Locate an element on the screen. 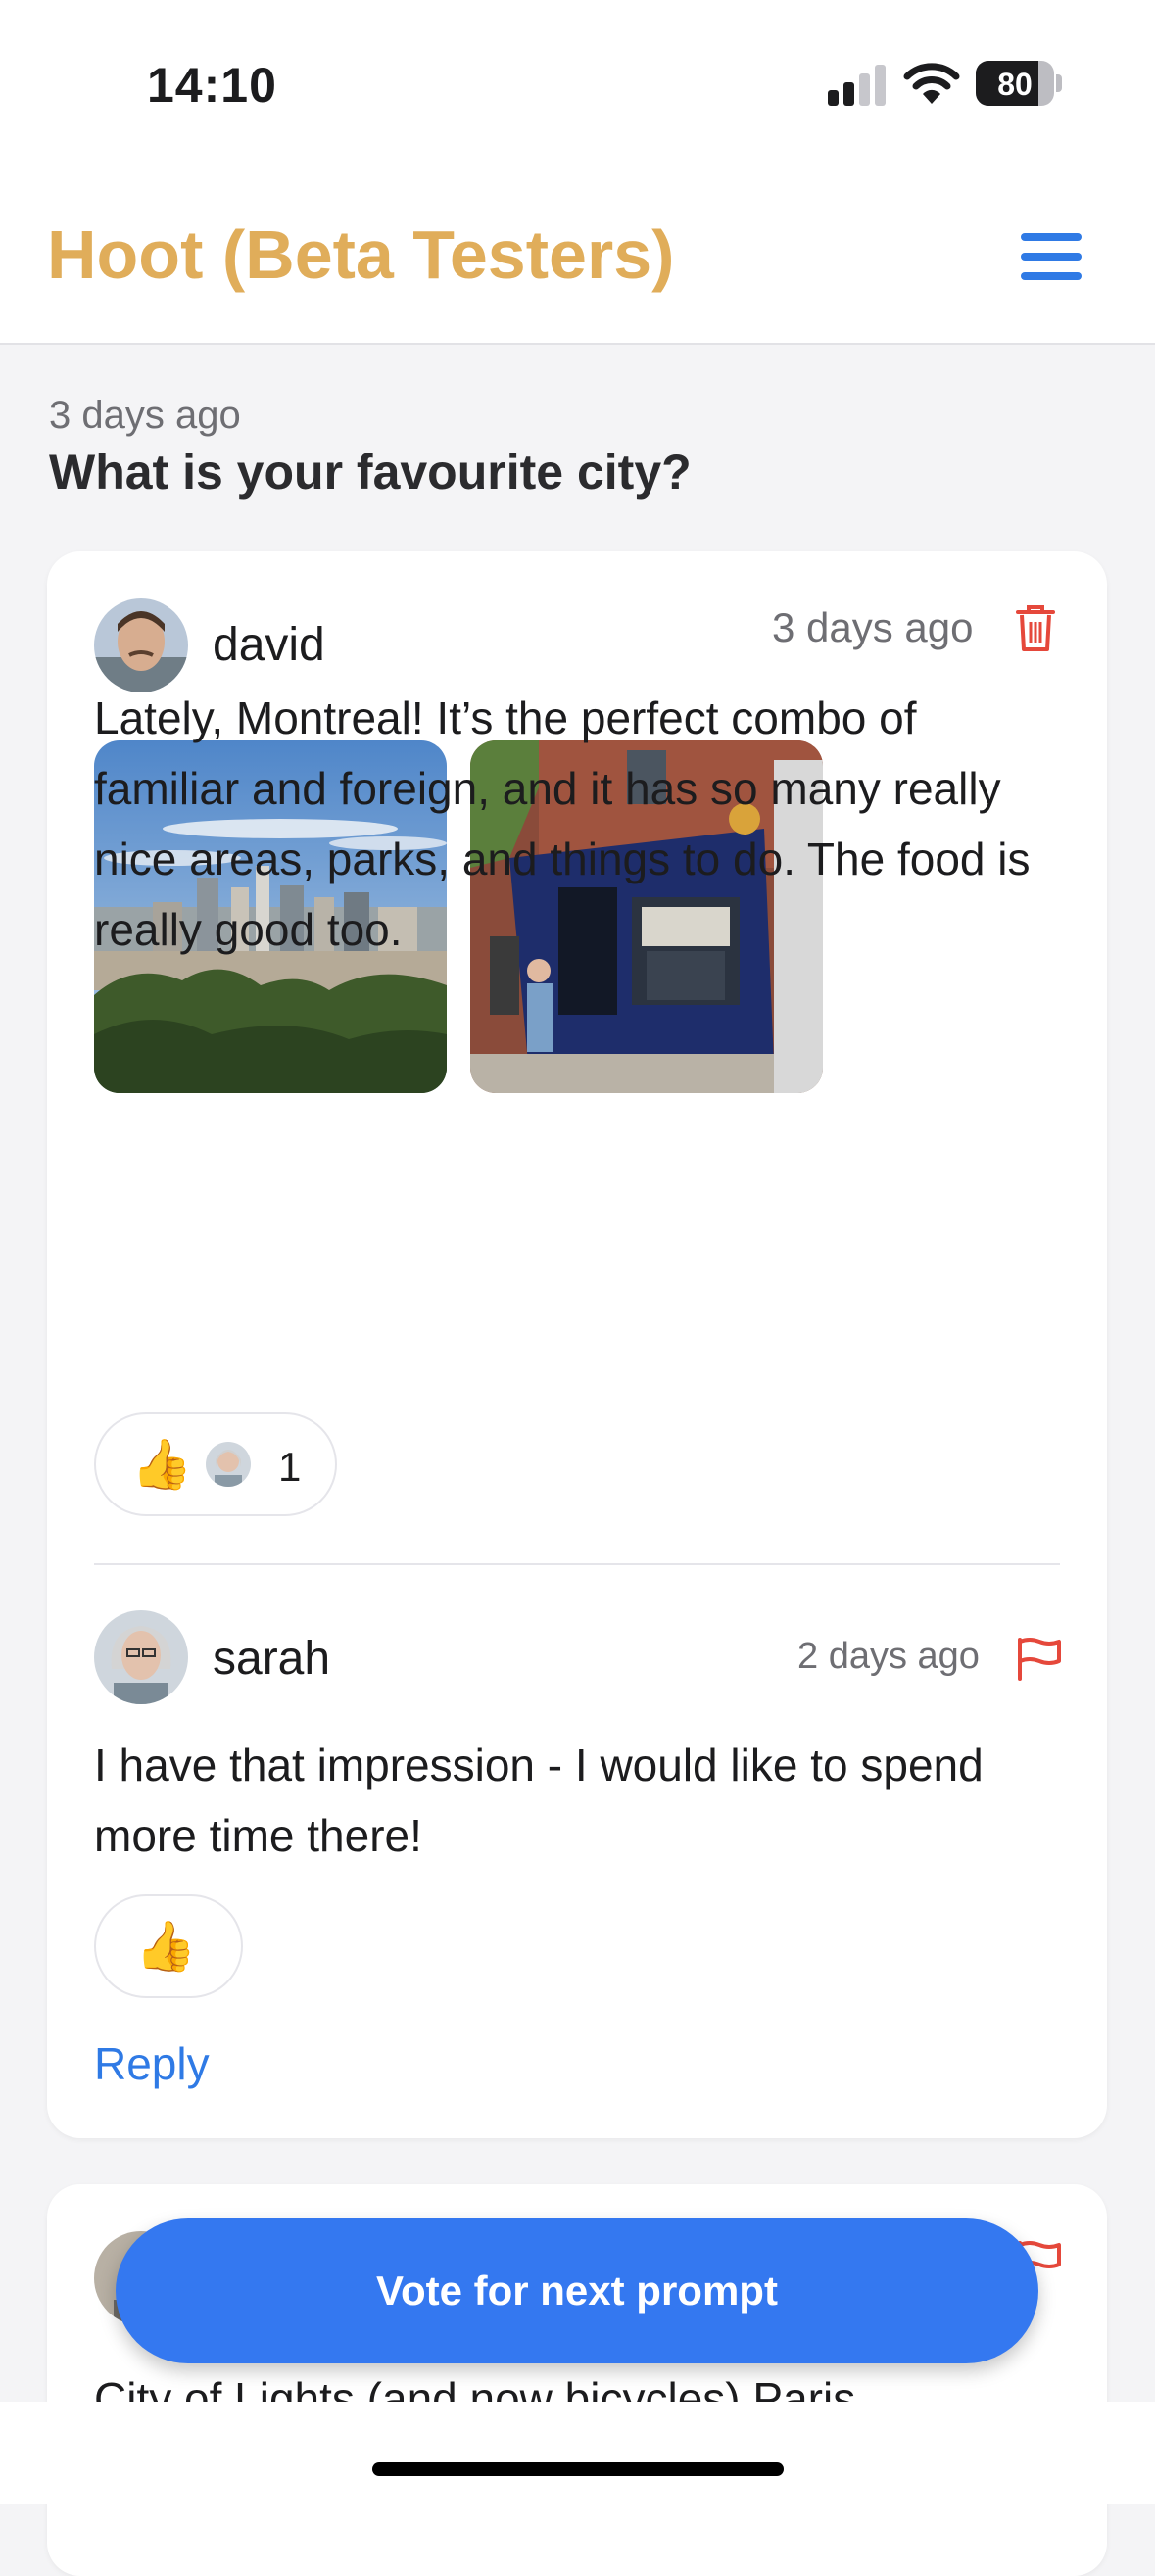 This screenshot has width=1155, height=2576. reactor-avatar is located at coordinates (228, 1464).